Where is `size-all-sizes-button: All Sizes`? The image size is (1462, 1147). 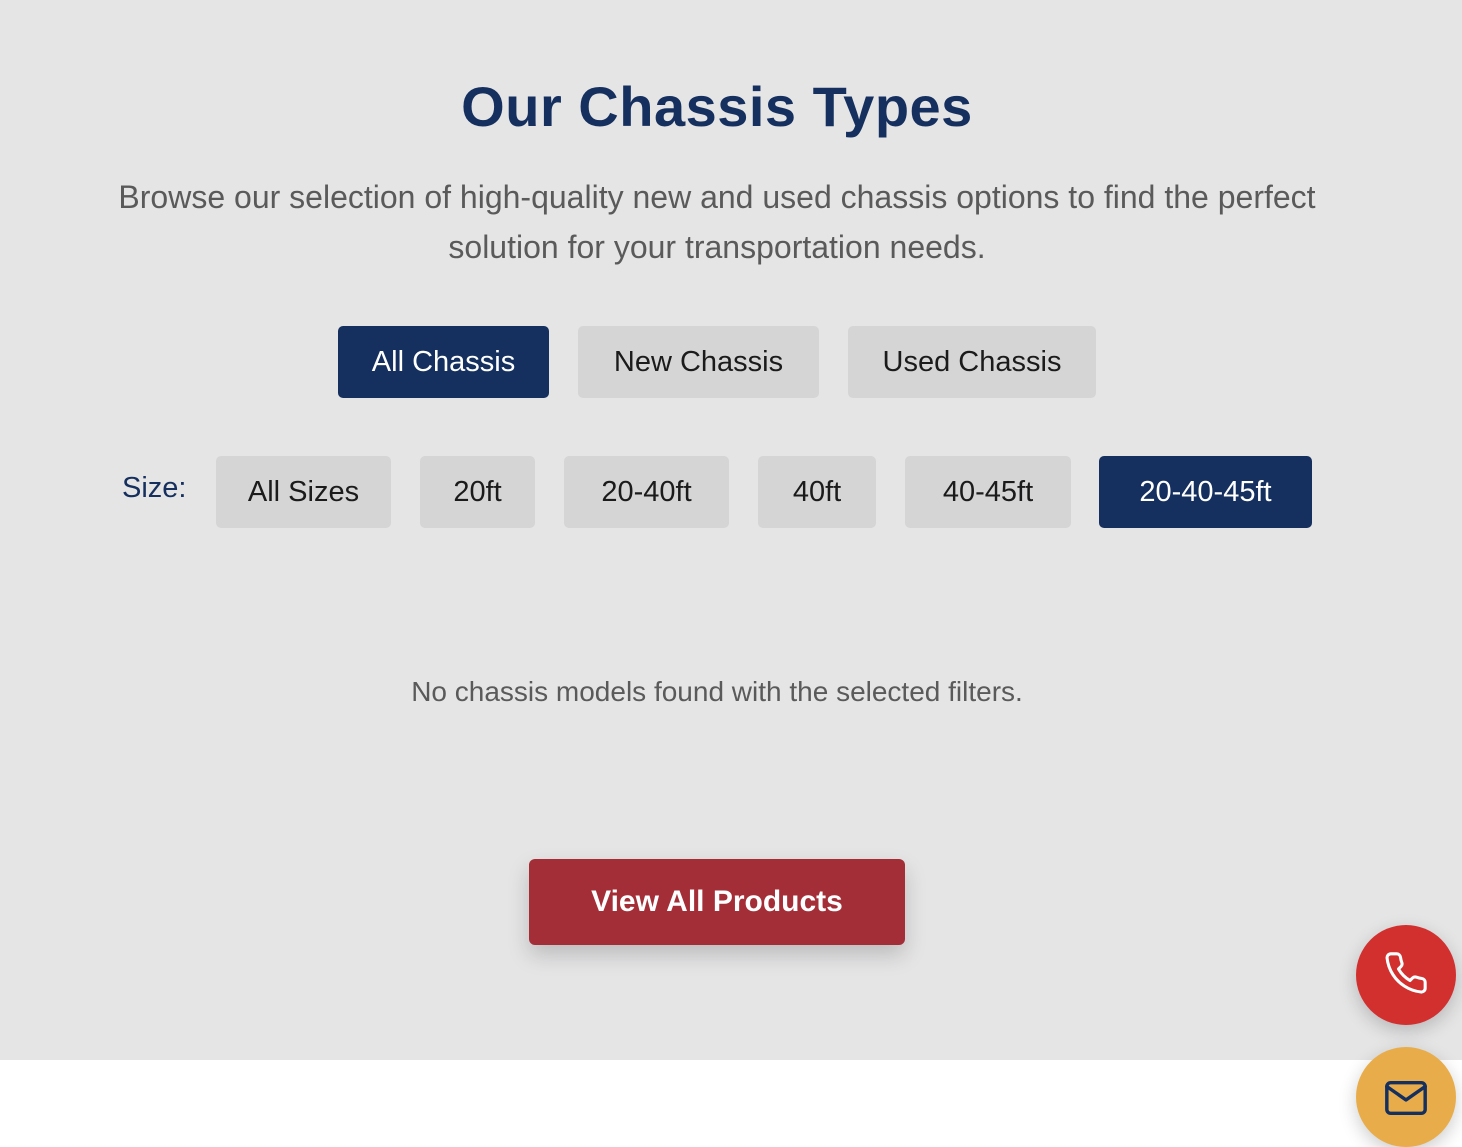 size-all-sizes-button: All Sizes is located at coordinates (303, 492).